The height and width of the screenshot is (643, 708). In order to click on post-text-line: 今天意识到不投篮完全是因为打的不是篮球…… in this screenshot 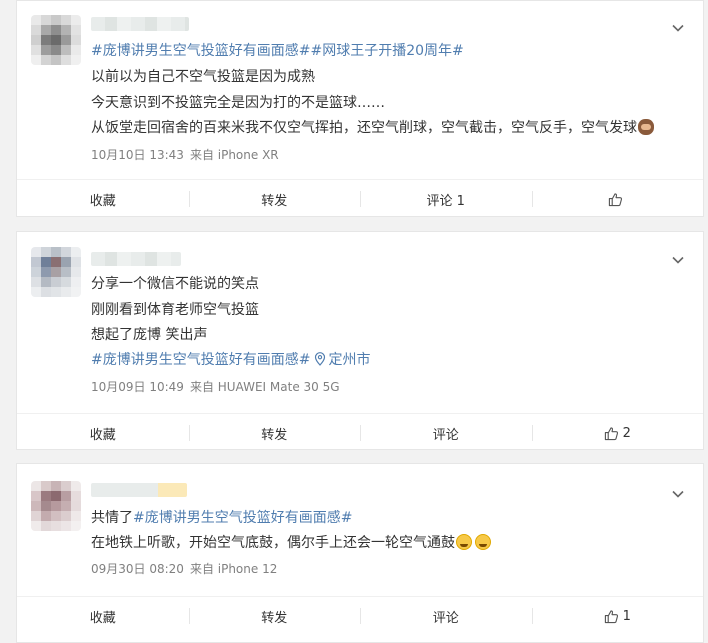, I will do `click(238, 103)`.